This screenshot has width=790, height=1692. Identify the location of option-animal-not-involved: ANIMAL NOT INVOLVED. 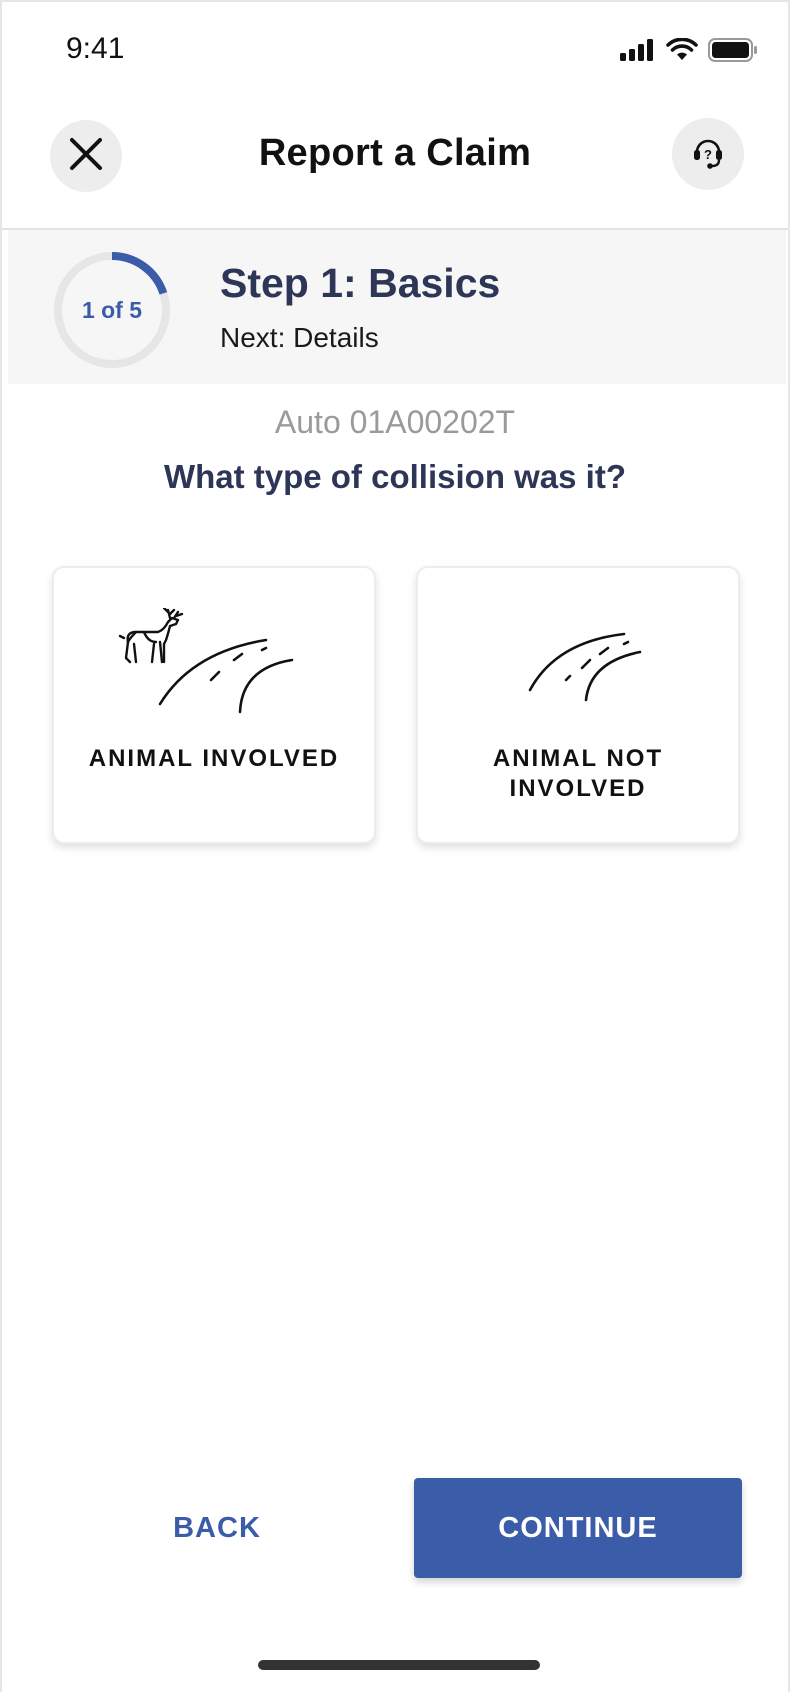
(578, 705).